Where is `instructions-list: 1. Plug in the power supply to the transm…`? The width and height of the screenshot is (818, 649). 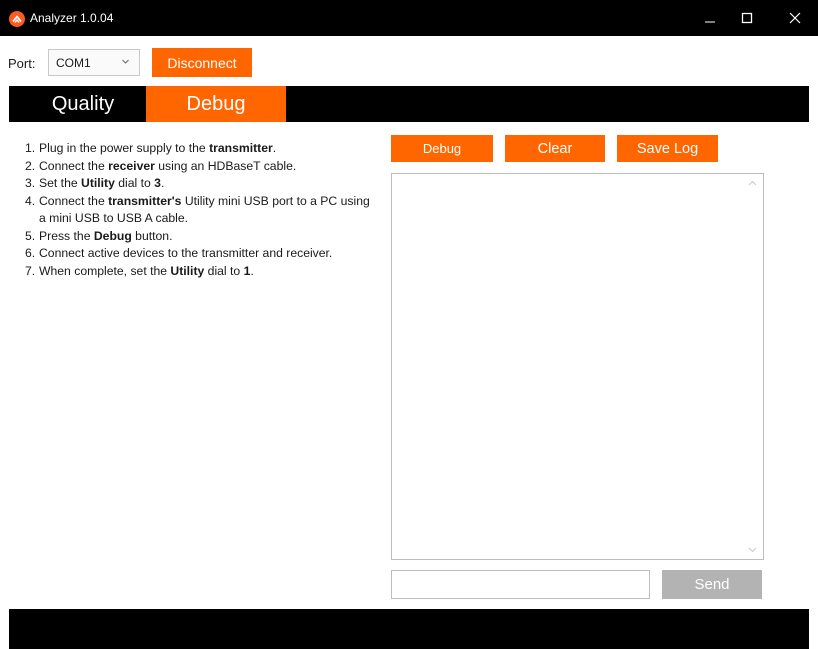 instructions-list: 1. Plug in the power supply to the transm… is located at coordinates (200, 210).